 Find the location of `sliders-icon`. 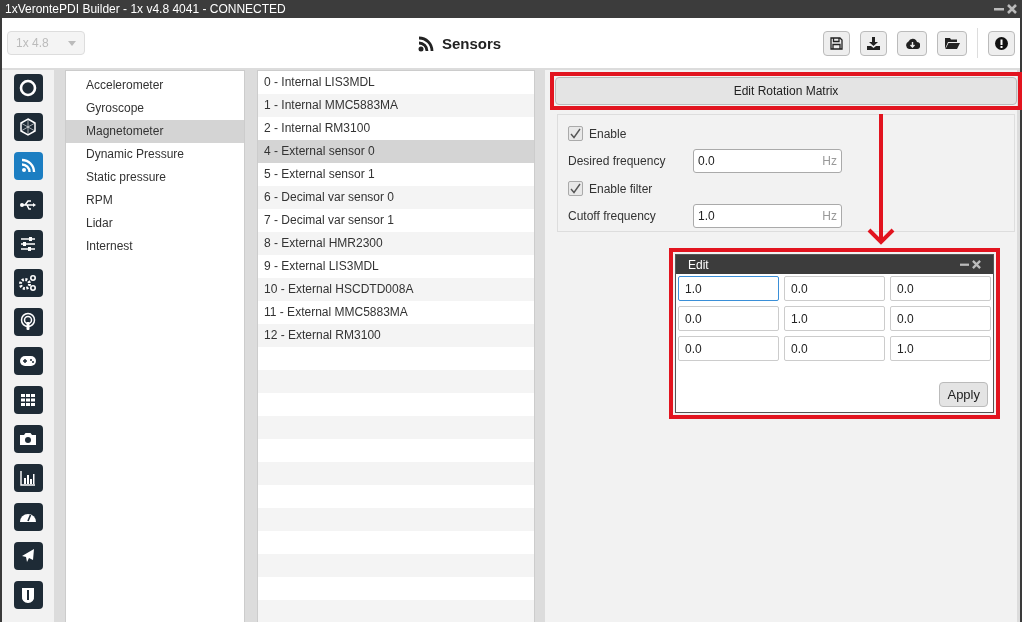

sliders-icon is located at coordinates (28, 244).